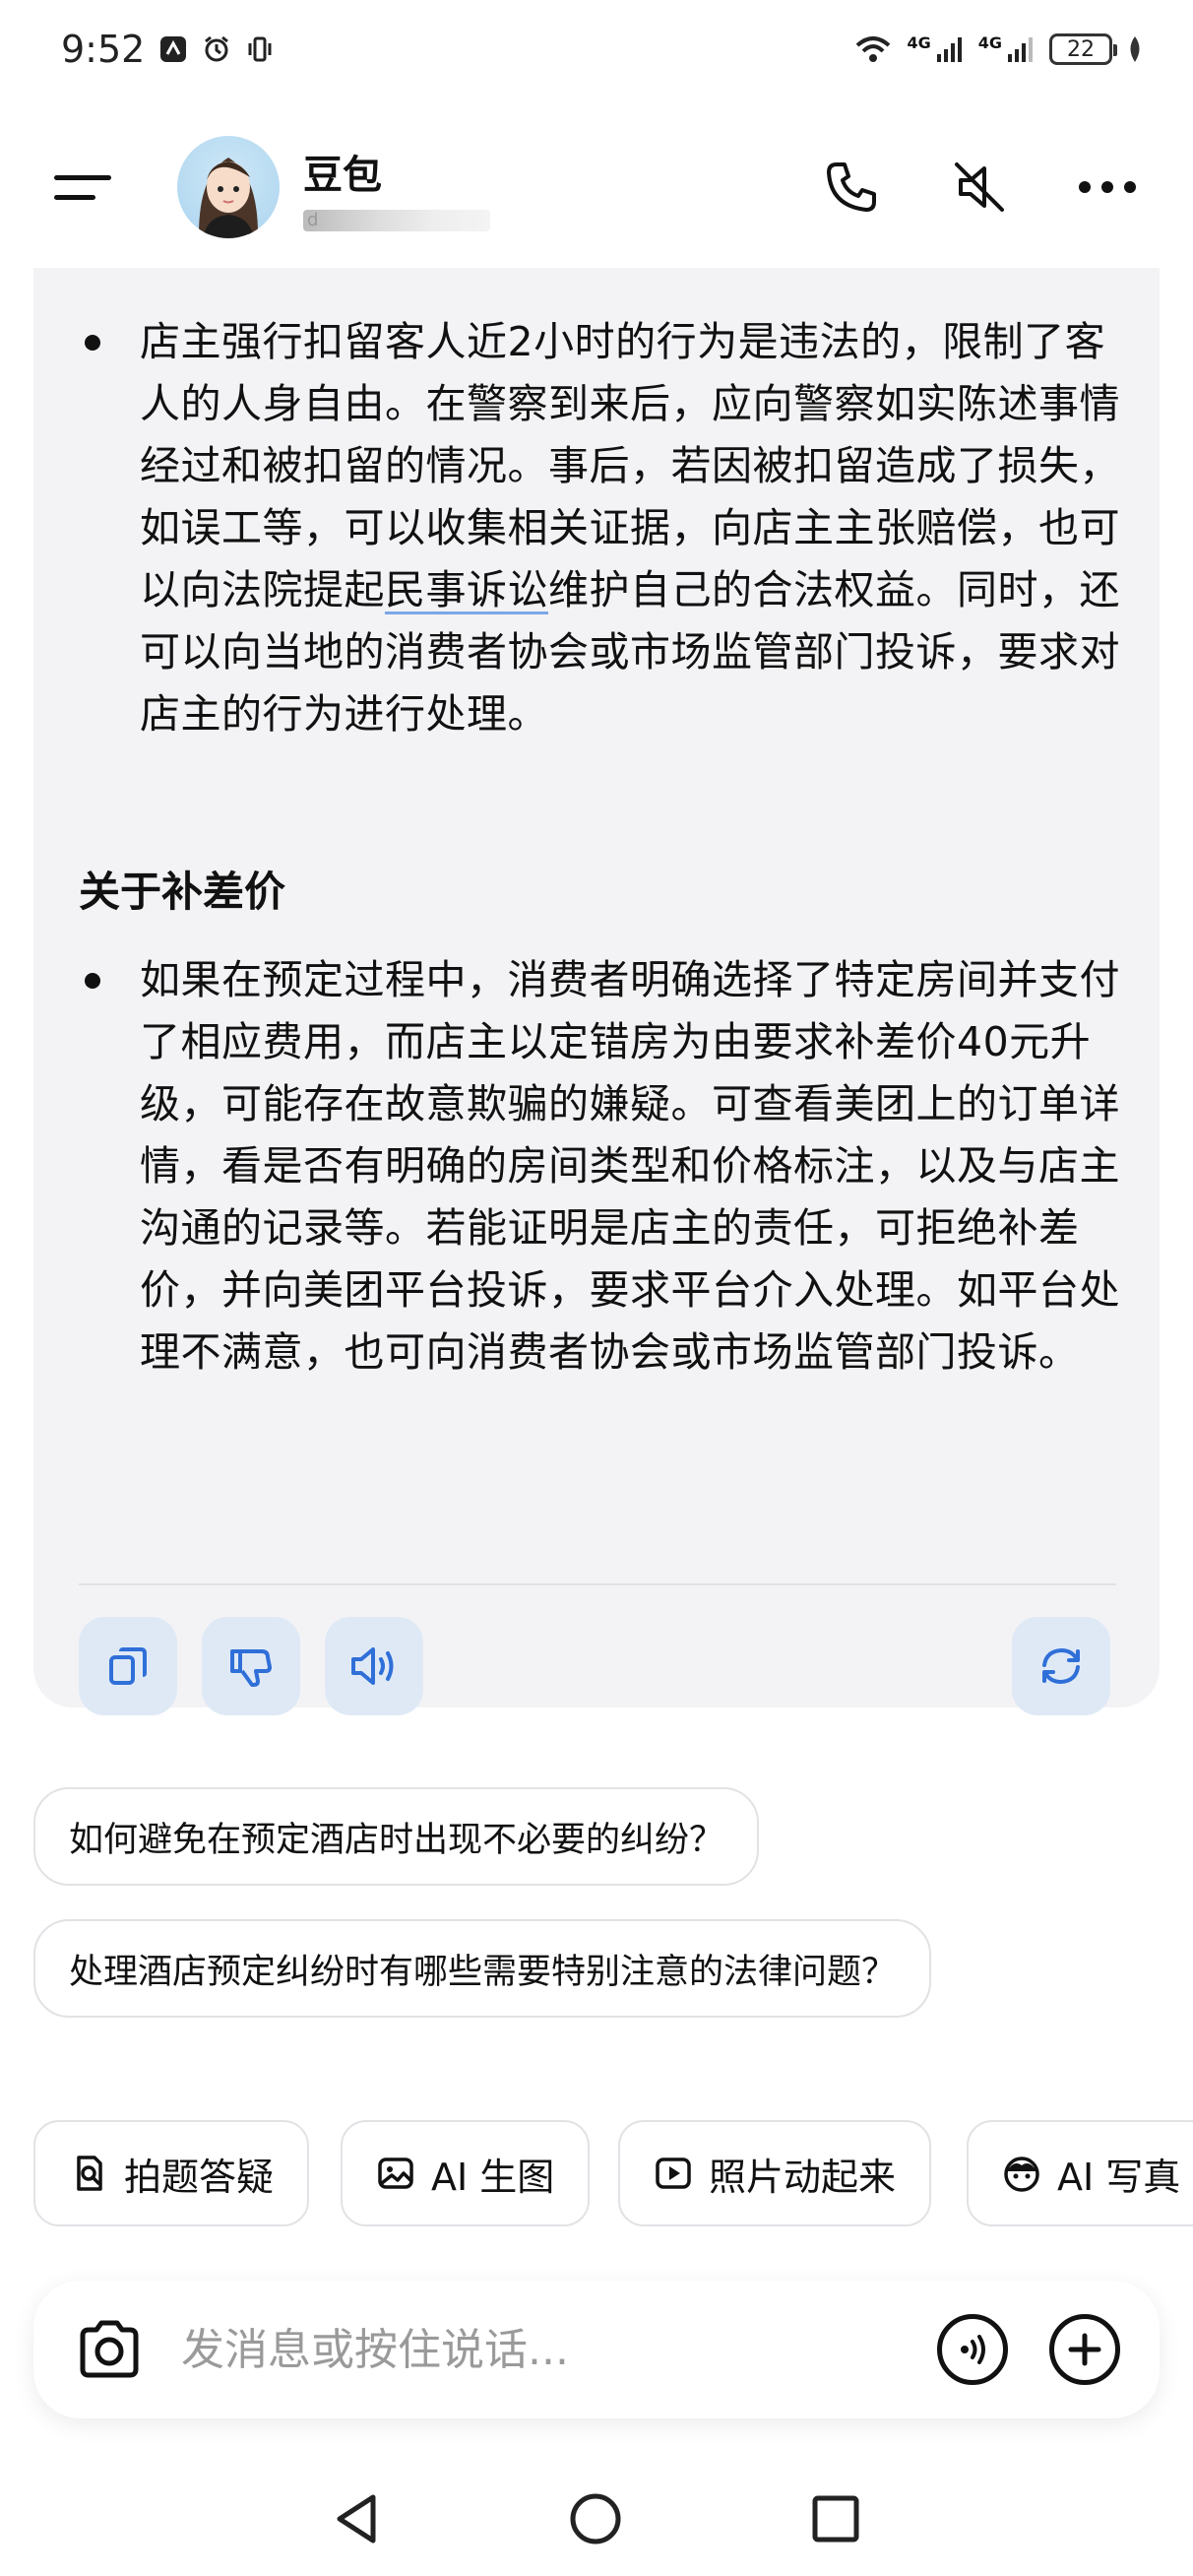  I want to click on app-notification-icon, so click(173, 49).